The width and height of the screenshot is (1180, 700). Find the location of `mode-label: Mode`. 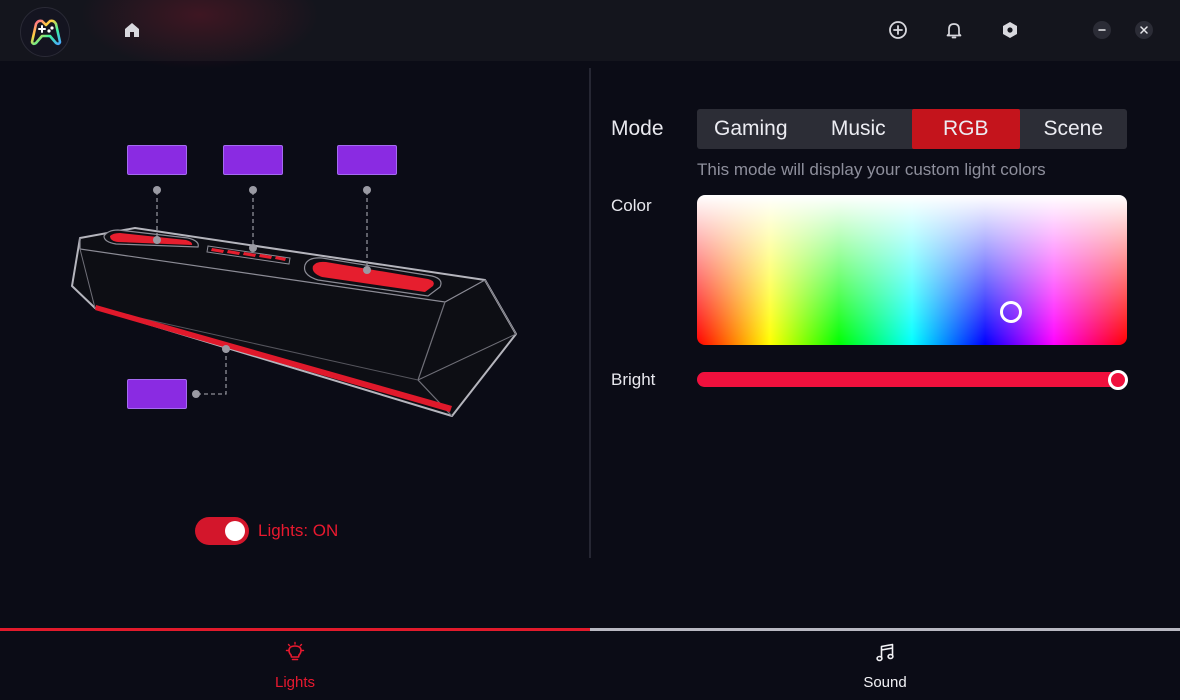

mode-label: Mode is located at coordinates (637, 128).